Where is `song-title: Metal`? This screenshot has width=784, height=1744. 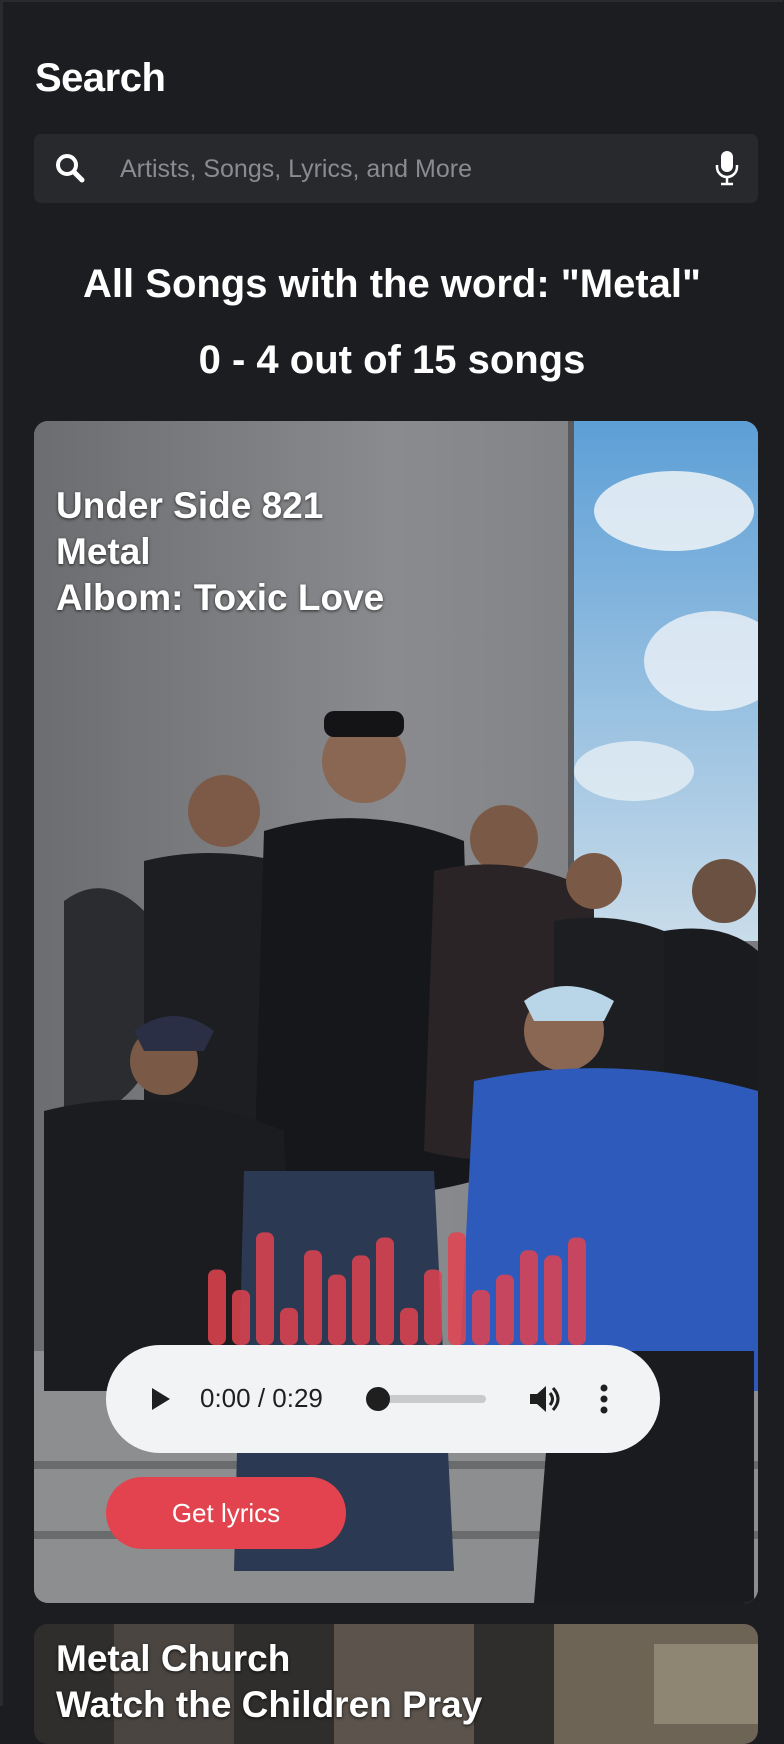
song-title: Metal is located at coordinates (103, 551).